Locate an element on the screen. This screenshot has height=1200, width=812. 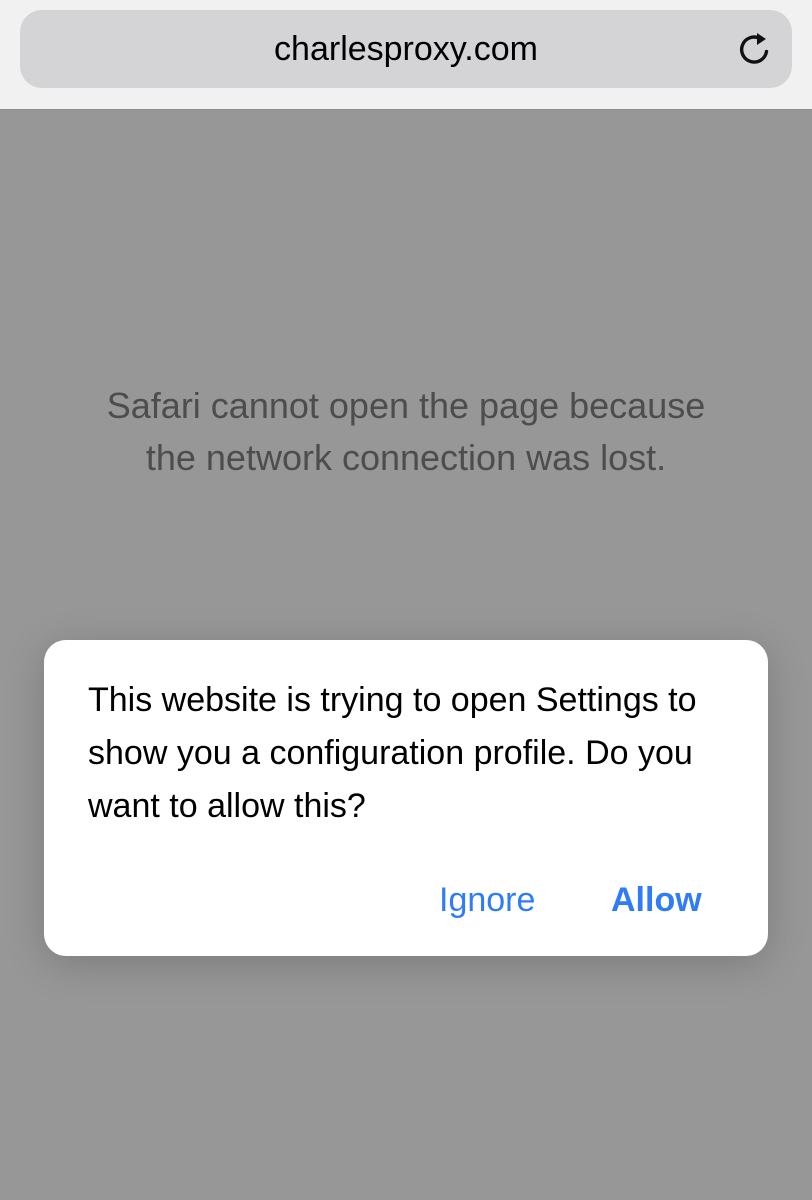
address-bar: charlesproxy.com is located at coordinates (406, 49).